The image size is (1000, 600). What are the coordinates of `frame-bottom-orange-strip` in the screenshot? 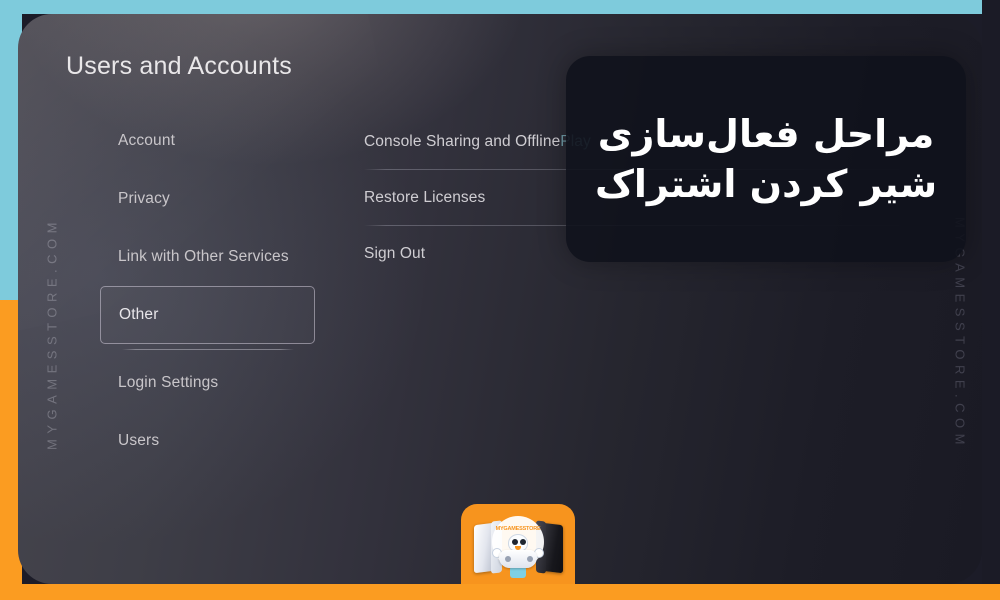 It's located at (500, 592).